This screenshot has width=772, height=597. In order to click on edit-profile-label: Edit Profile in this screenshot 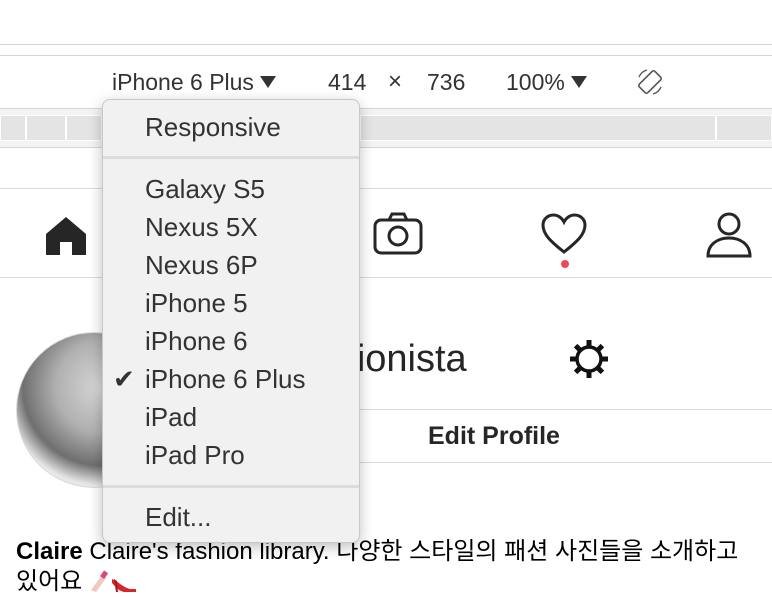, I will do `click(494, 436)`.